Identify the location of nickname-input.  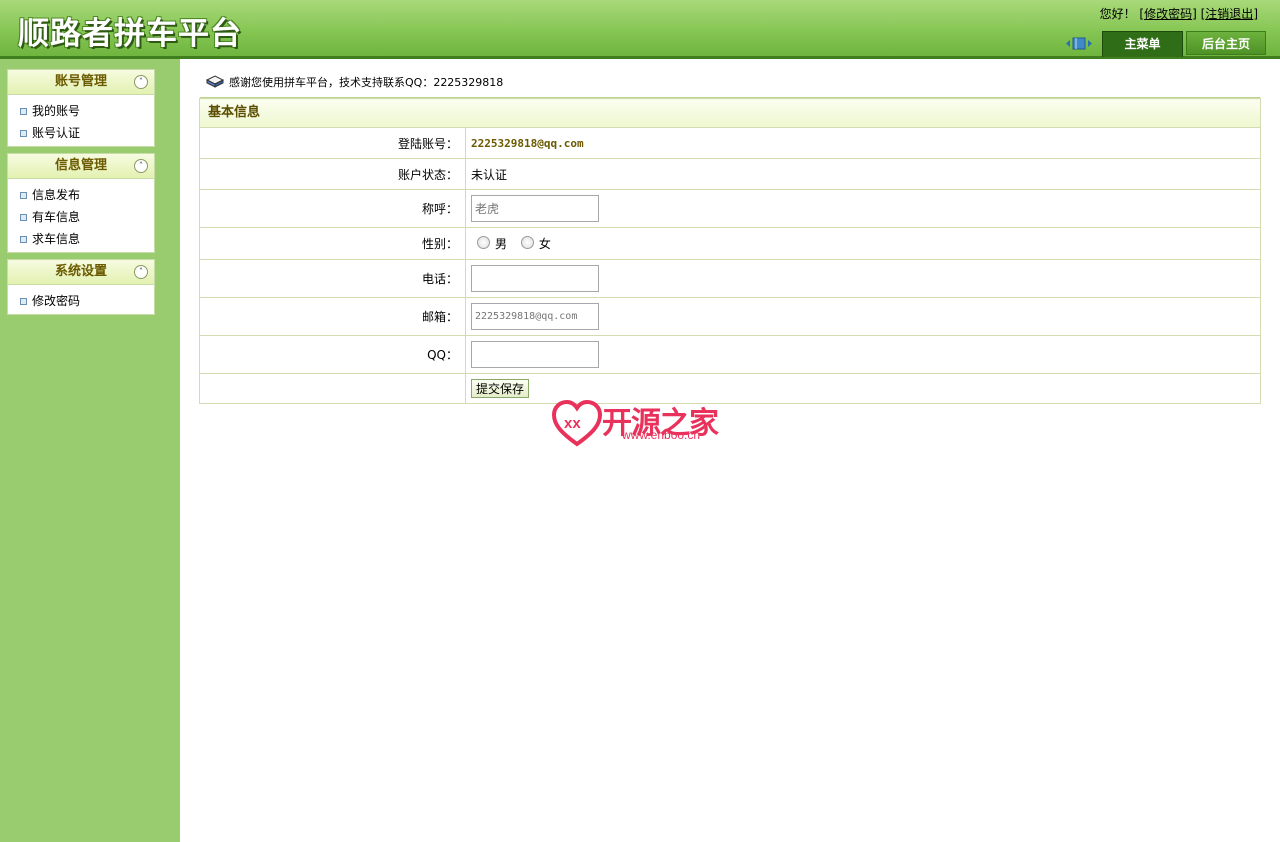
(535, 208).